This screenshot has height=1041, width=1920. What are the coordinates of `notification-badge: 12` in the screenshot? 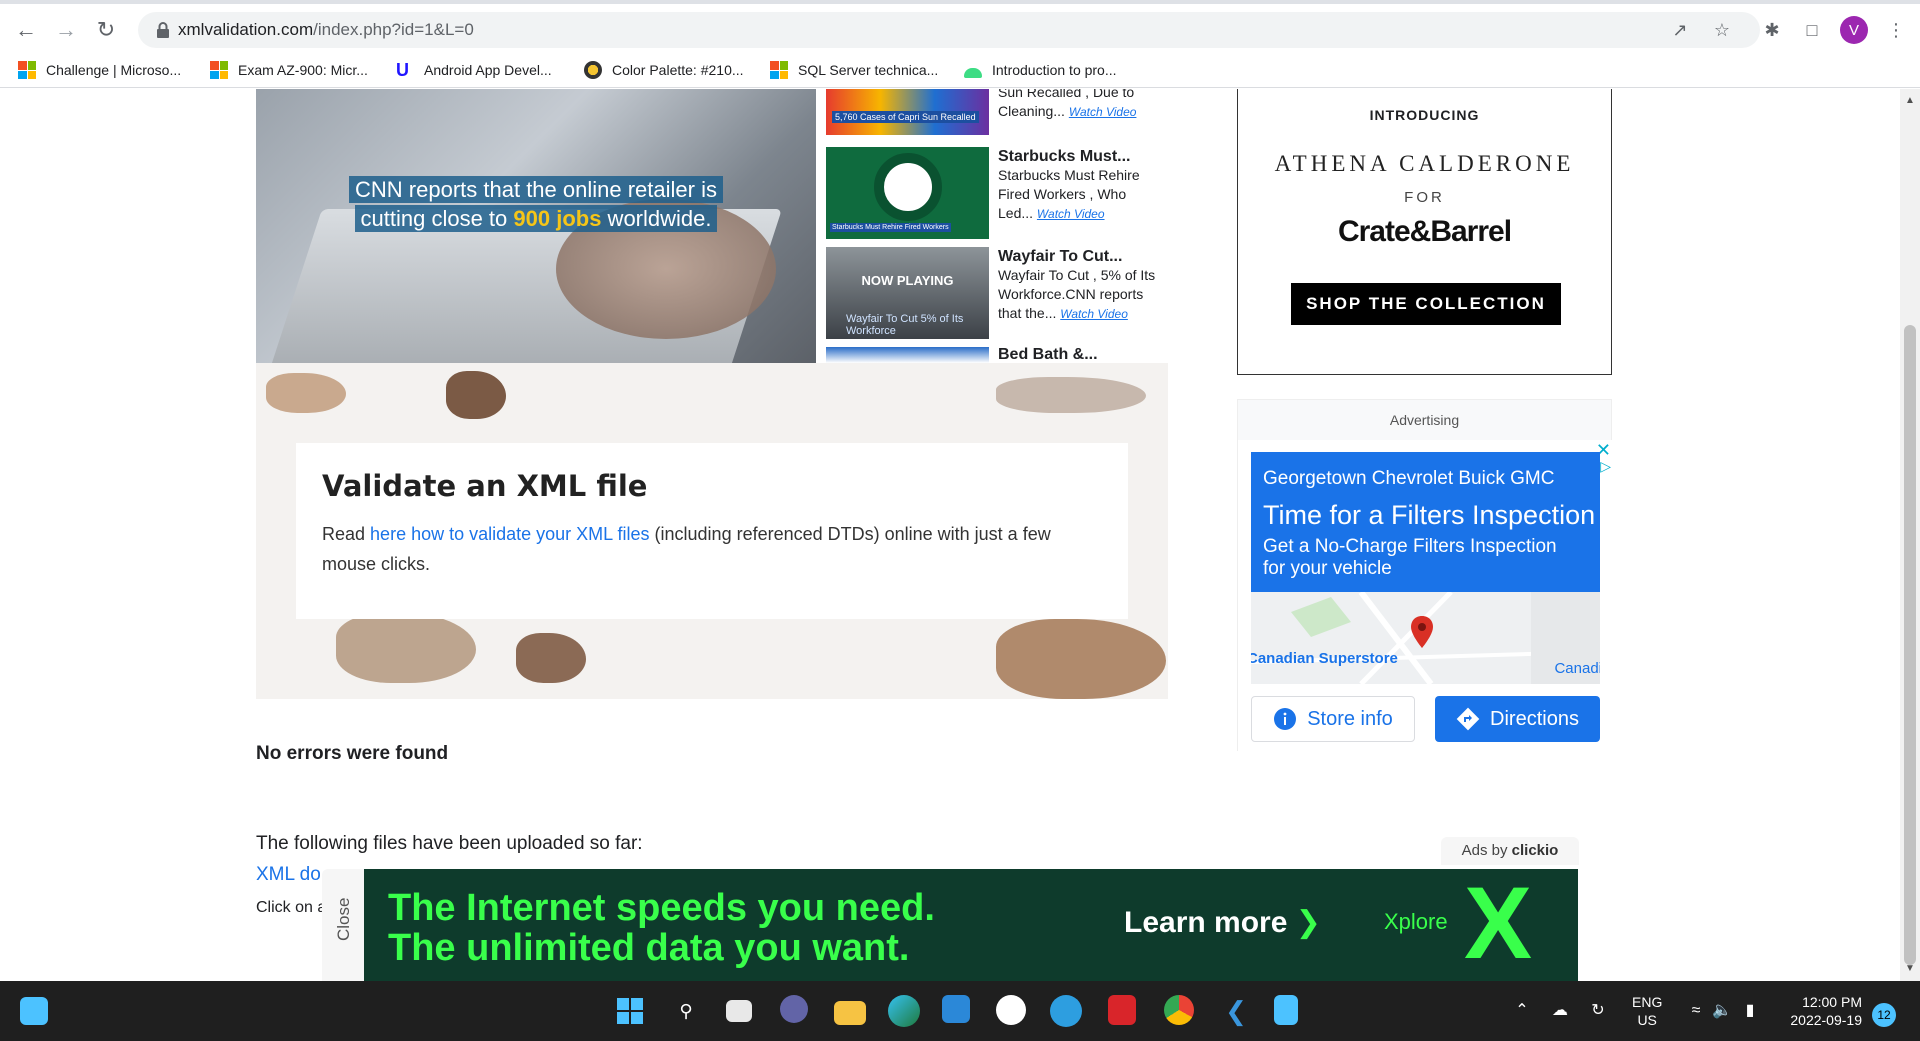 It's located at (1884, 1015).